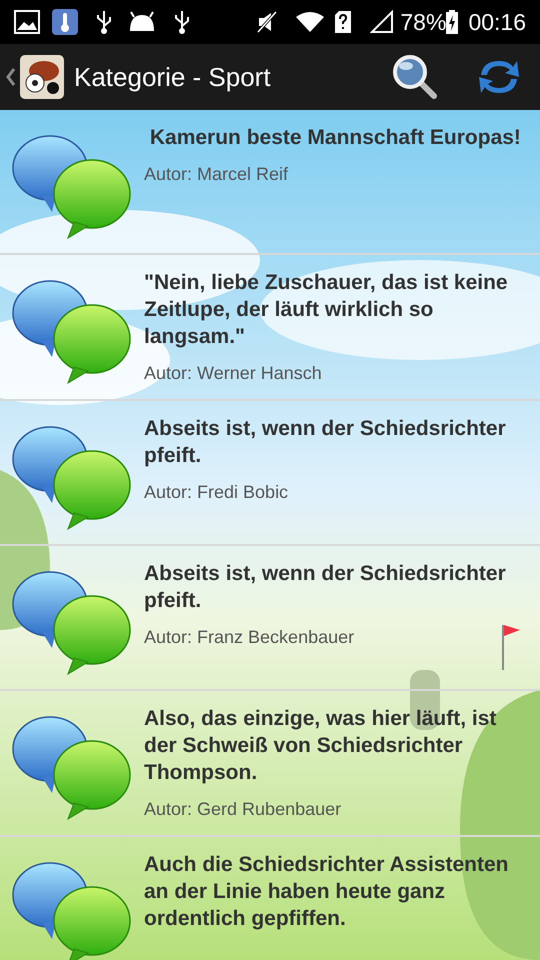  What do you see at coordinates (249, 637) in the screenshot?
I see `quote-author: Autor: Franz Beckenbauer` at bounding box center [249, 637].